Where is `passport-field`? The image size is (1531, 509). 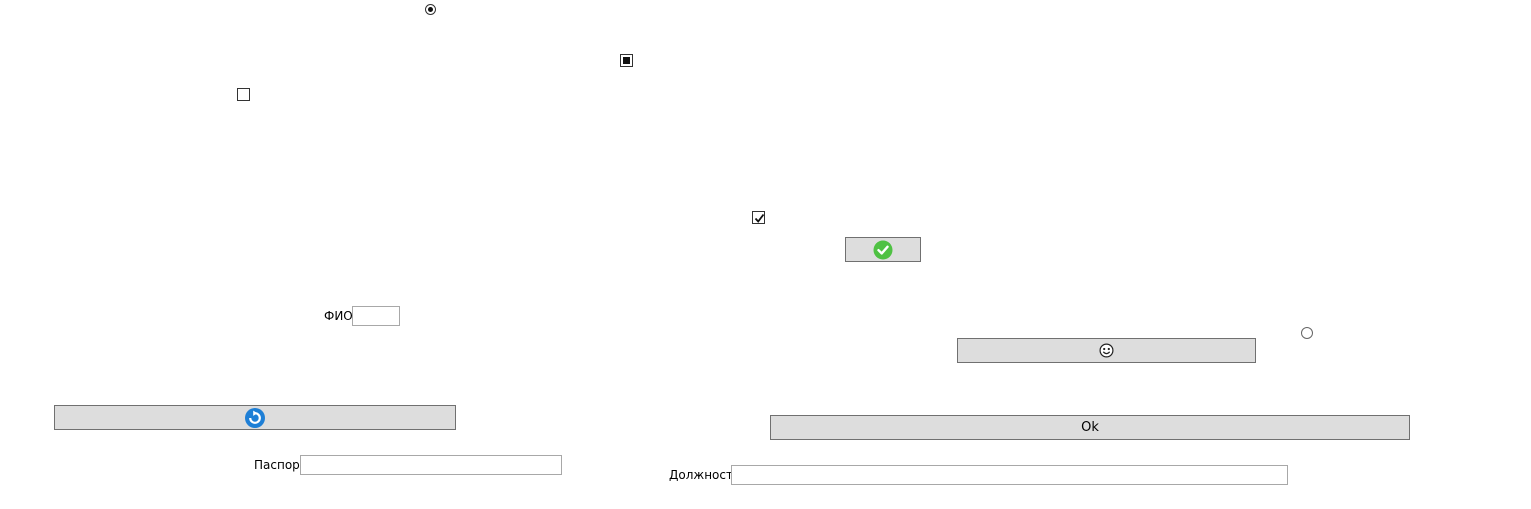 passport-field is located at coordinates (431, 465).